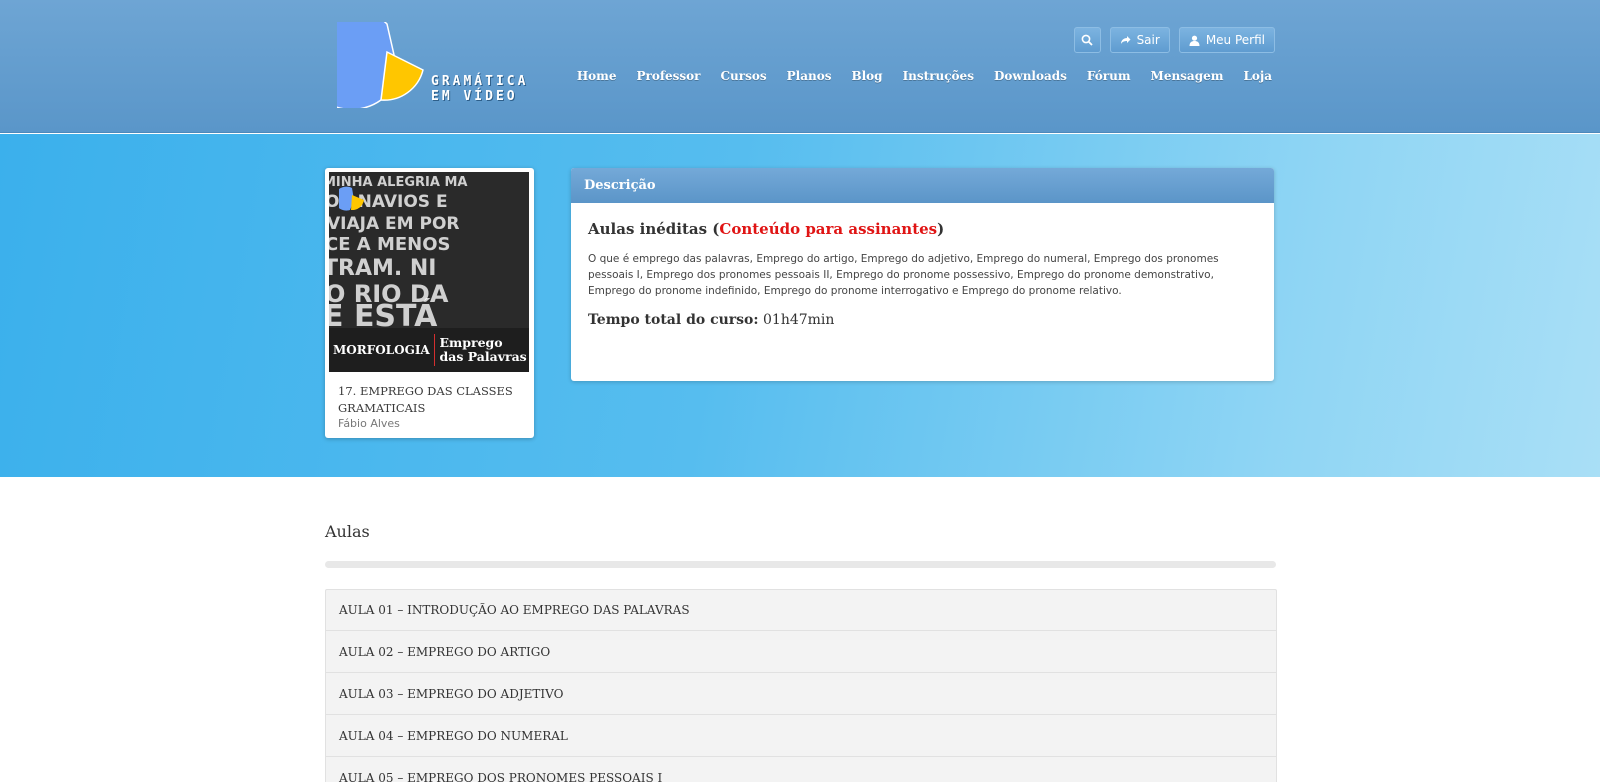 The height and width of the screenshot is (782, 1600). I want to click on heading-suffix: ), so click(941, 229).